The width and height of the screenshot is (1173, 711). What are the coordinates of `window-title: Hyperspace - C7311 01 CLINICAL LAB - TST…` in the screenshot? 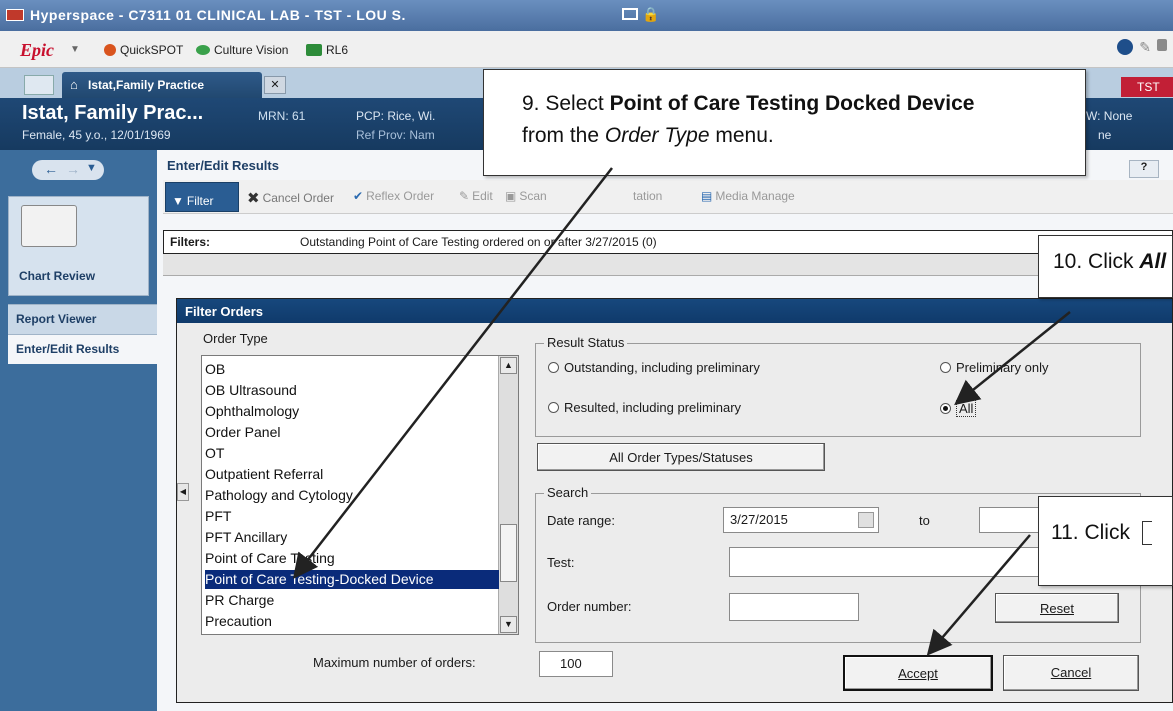 It's located at (218, 15).